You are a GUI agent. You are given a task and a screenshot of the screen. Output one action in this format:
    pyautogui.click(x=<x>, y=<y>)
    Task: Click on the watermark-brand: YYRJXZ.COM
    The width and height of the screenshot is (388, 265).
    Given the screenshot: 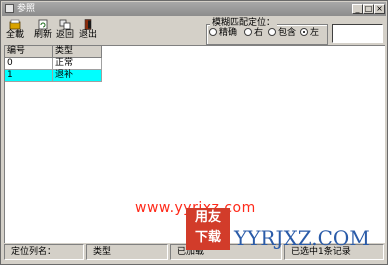 What is the action you would take?
    pyautogui.click(x=302, y=238)
    